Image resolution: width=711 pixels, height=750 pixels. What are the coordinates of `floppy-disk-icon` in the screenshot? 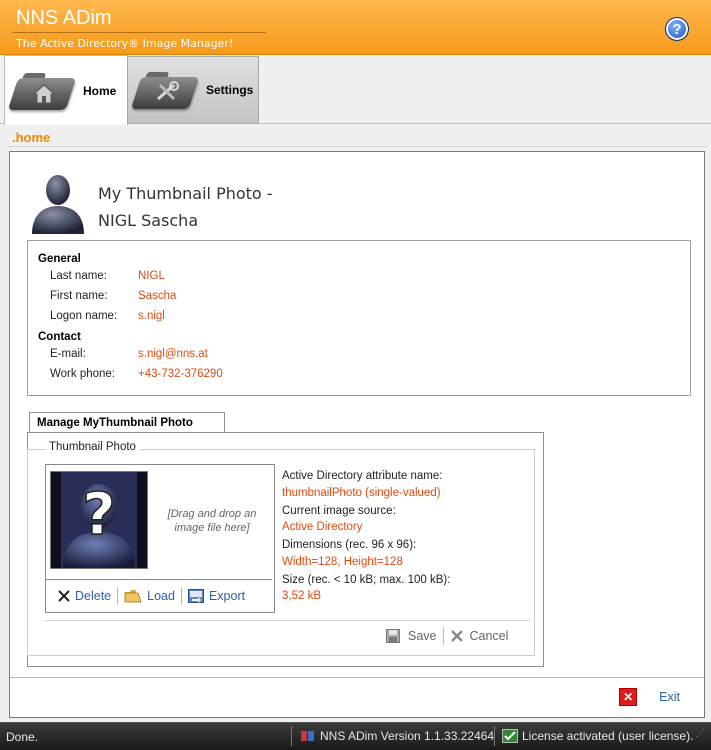 It's located at (393, 636).